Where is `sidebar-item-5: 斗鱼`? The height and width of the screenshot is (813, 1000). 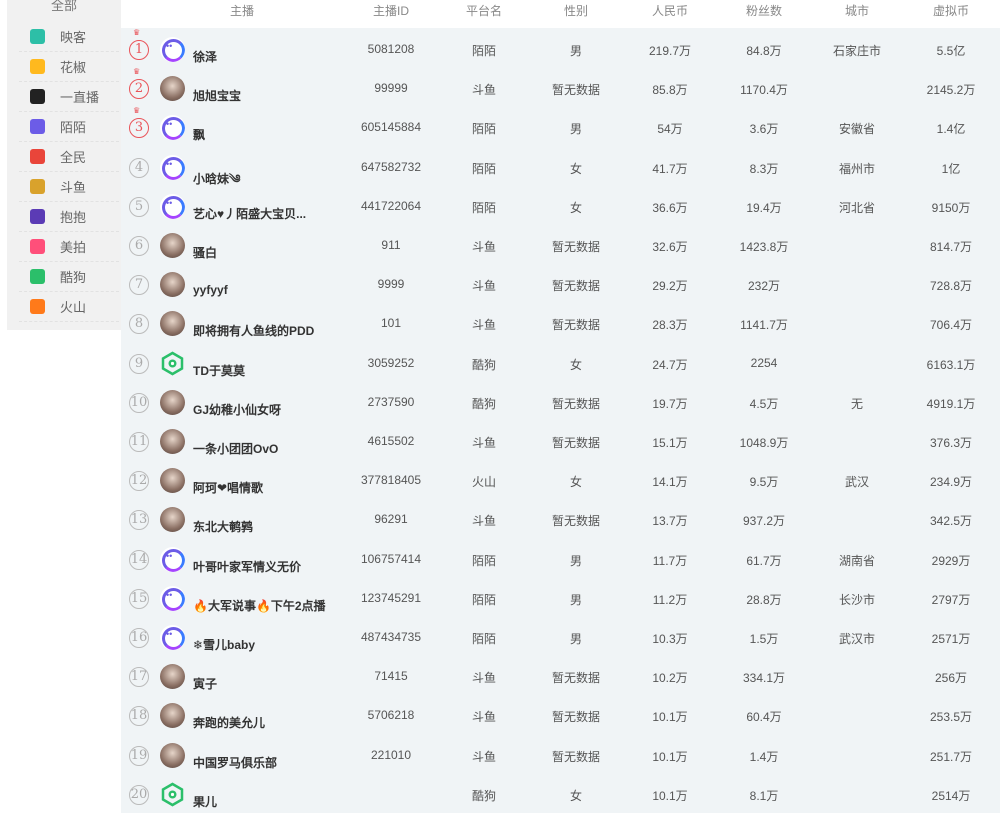 sidebar-item-5: 斗鱼 is located at coordinates (69, 187).